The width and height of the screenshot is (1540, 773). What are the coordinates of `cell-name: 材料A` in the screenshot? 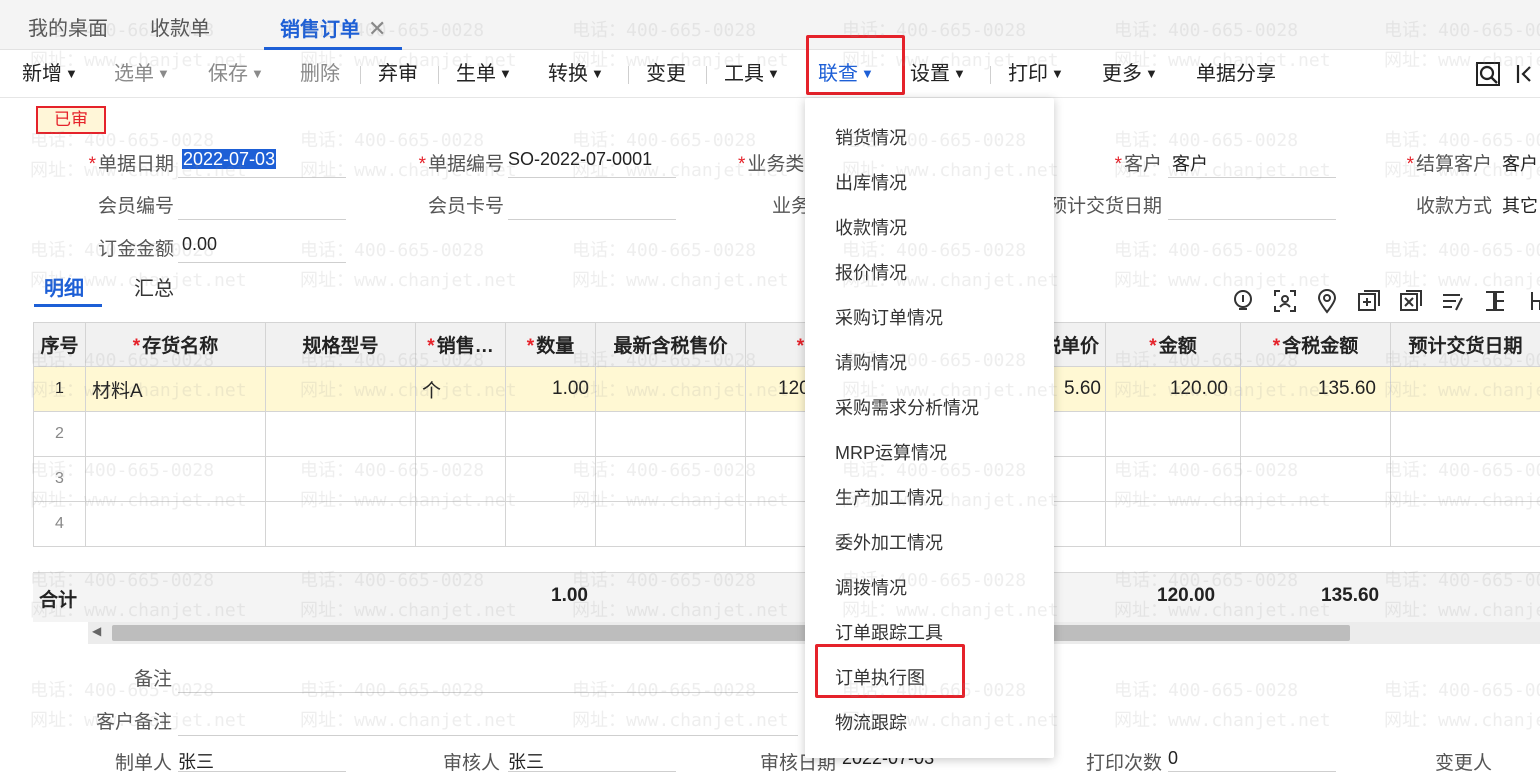 It's located at (175, 389).